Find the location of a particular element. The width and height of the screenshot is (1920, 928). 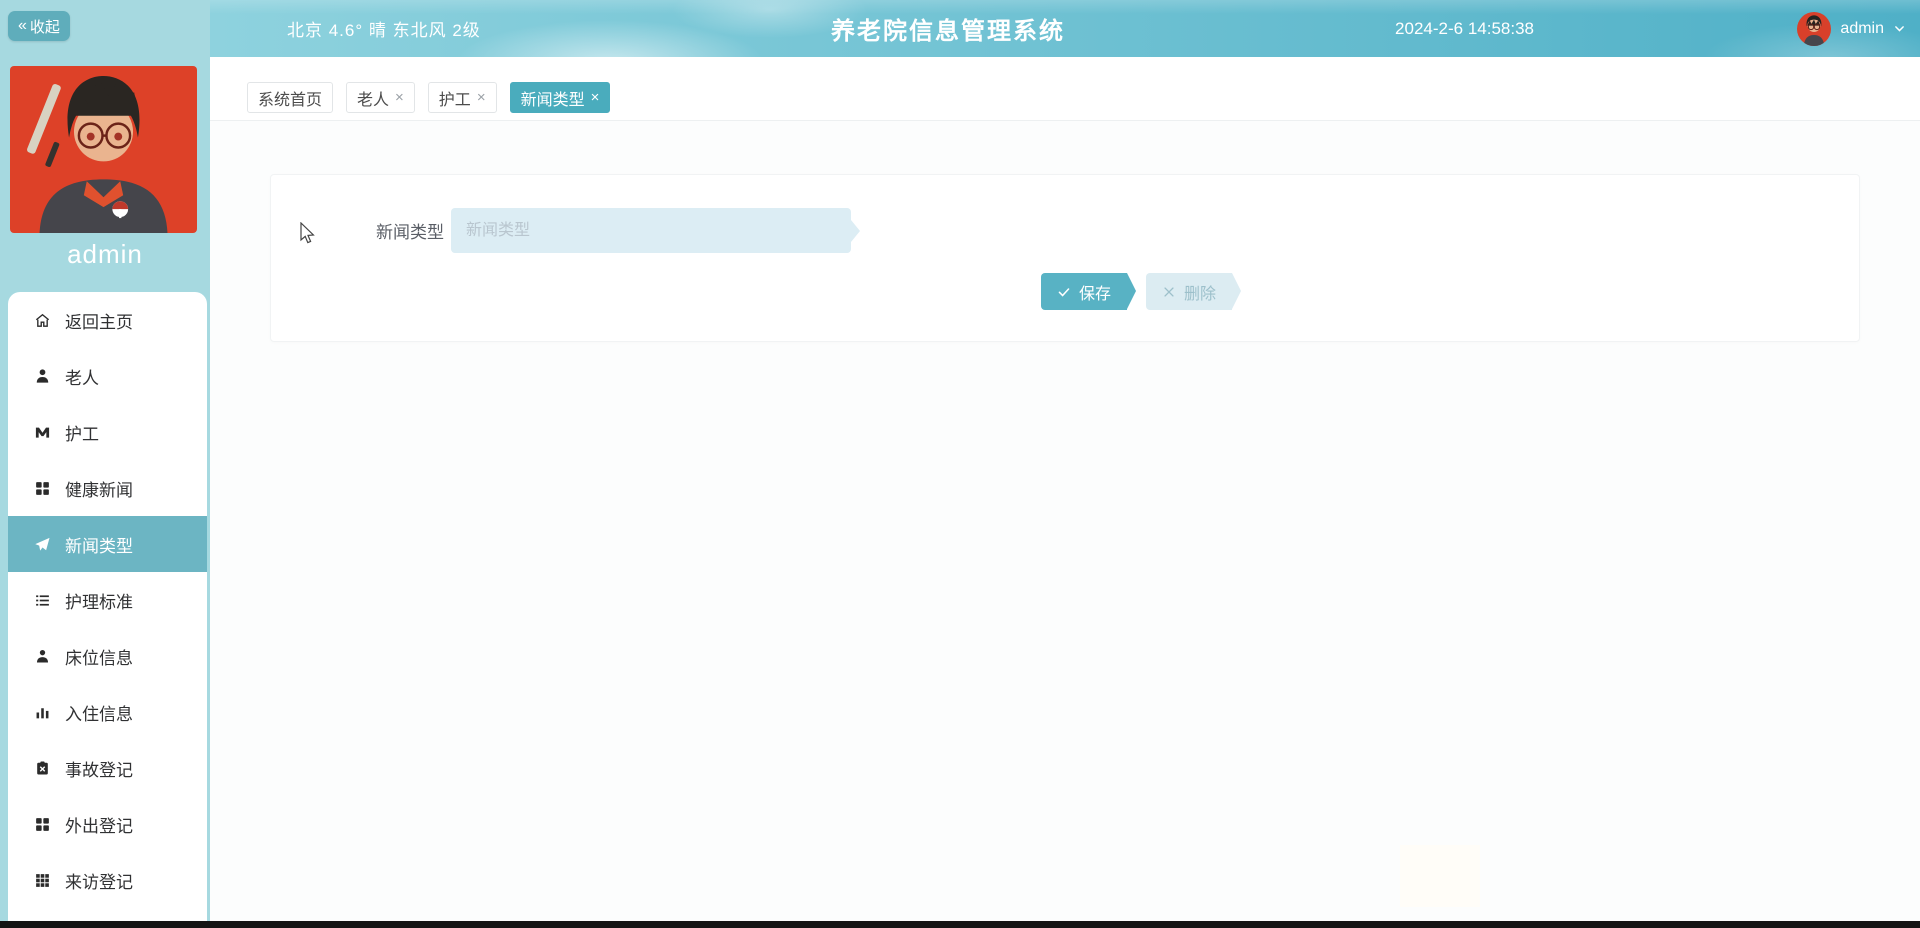

check-icon is located at coordinates (1064, 292).